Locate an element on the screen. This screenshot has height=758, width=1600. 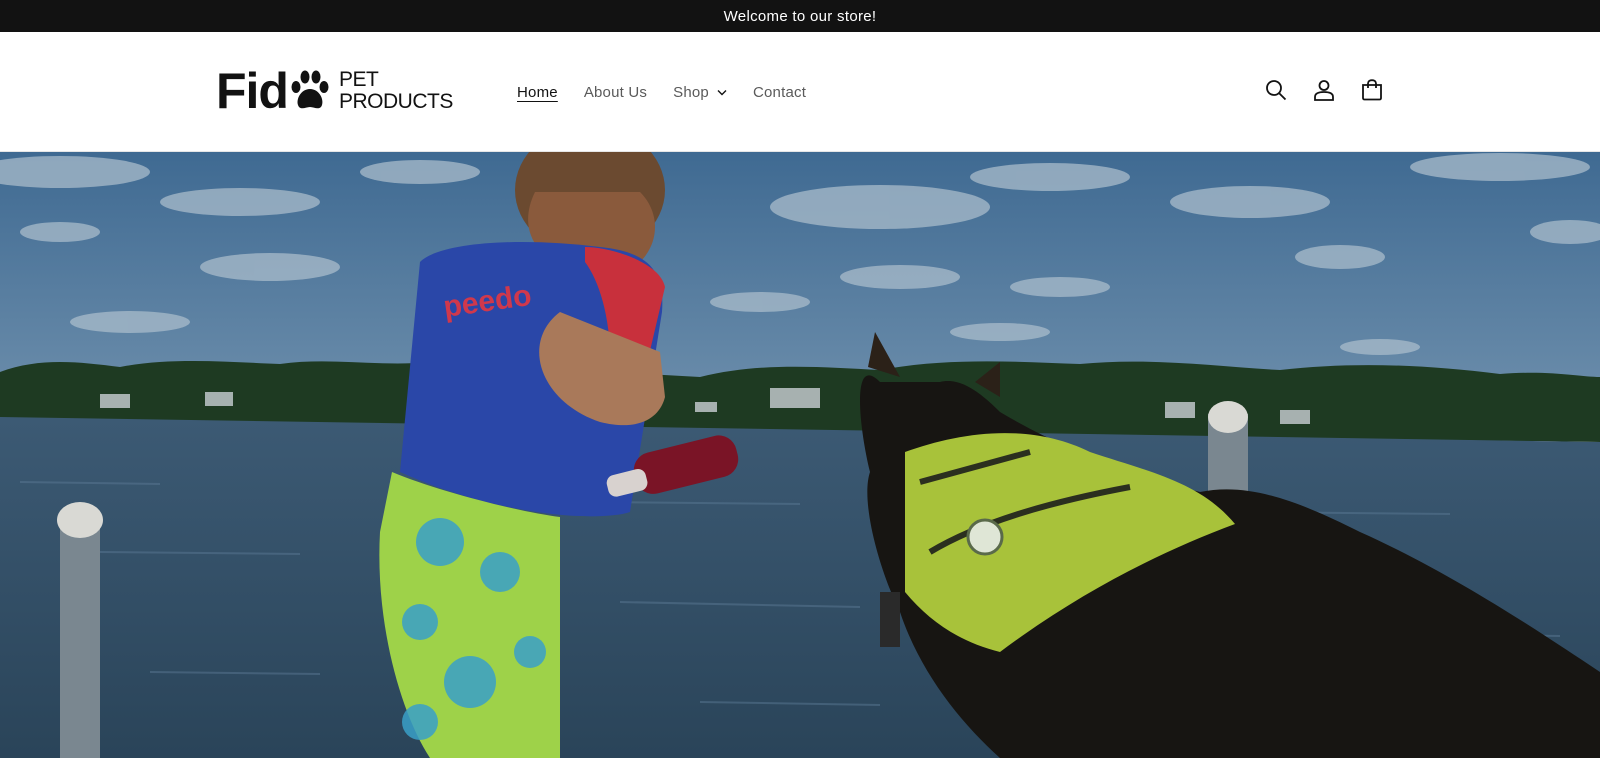
main-nav: Home About Us Shop Contact is located at coordinates (674, 92).